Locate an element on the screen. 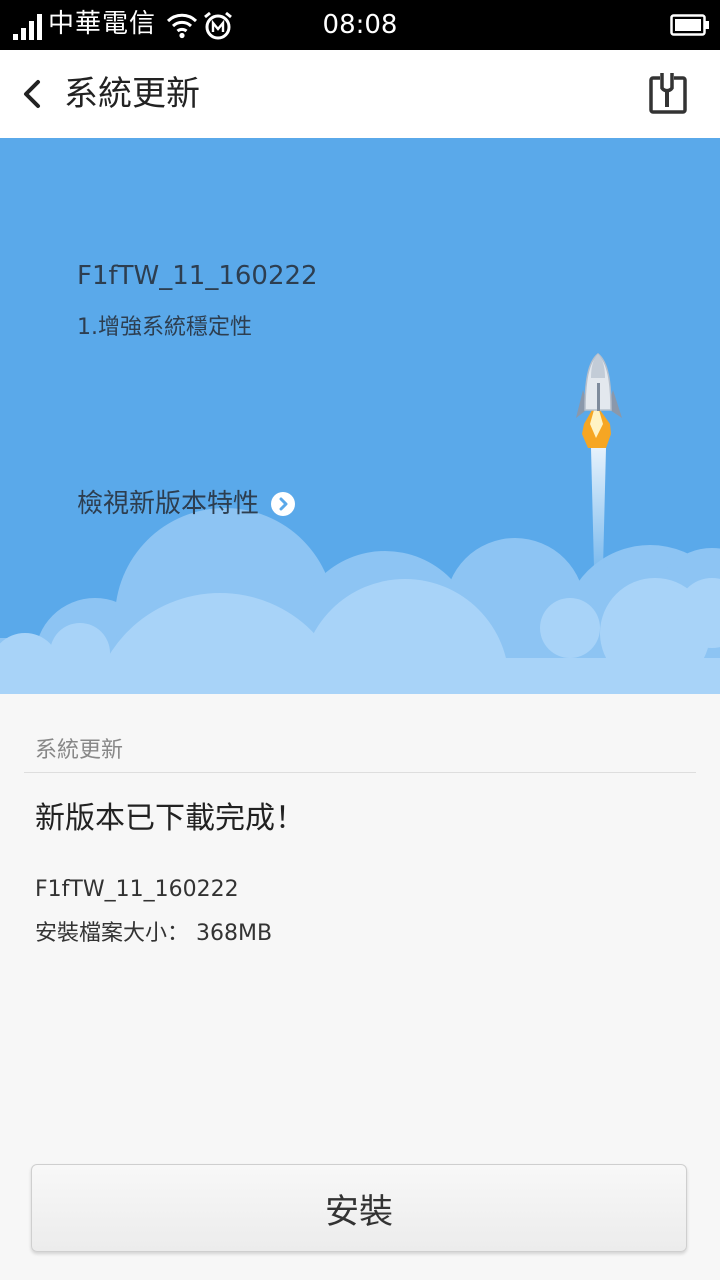 The height and width of the screenshot is (1280, 720). package-size: 安裝檔案大小： 368MB is located at coordinates (154, 933).